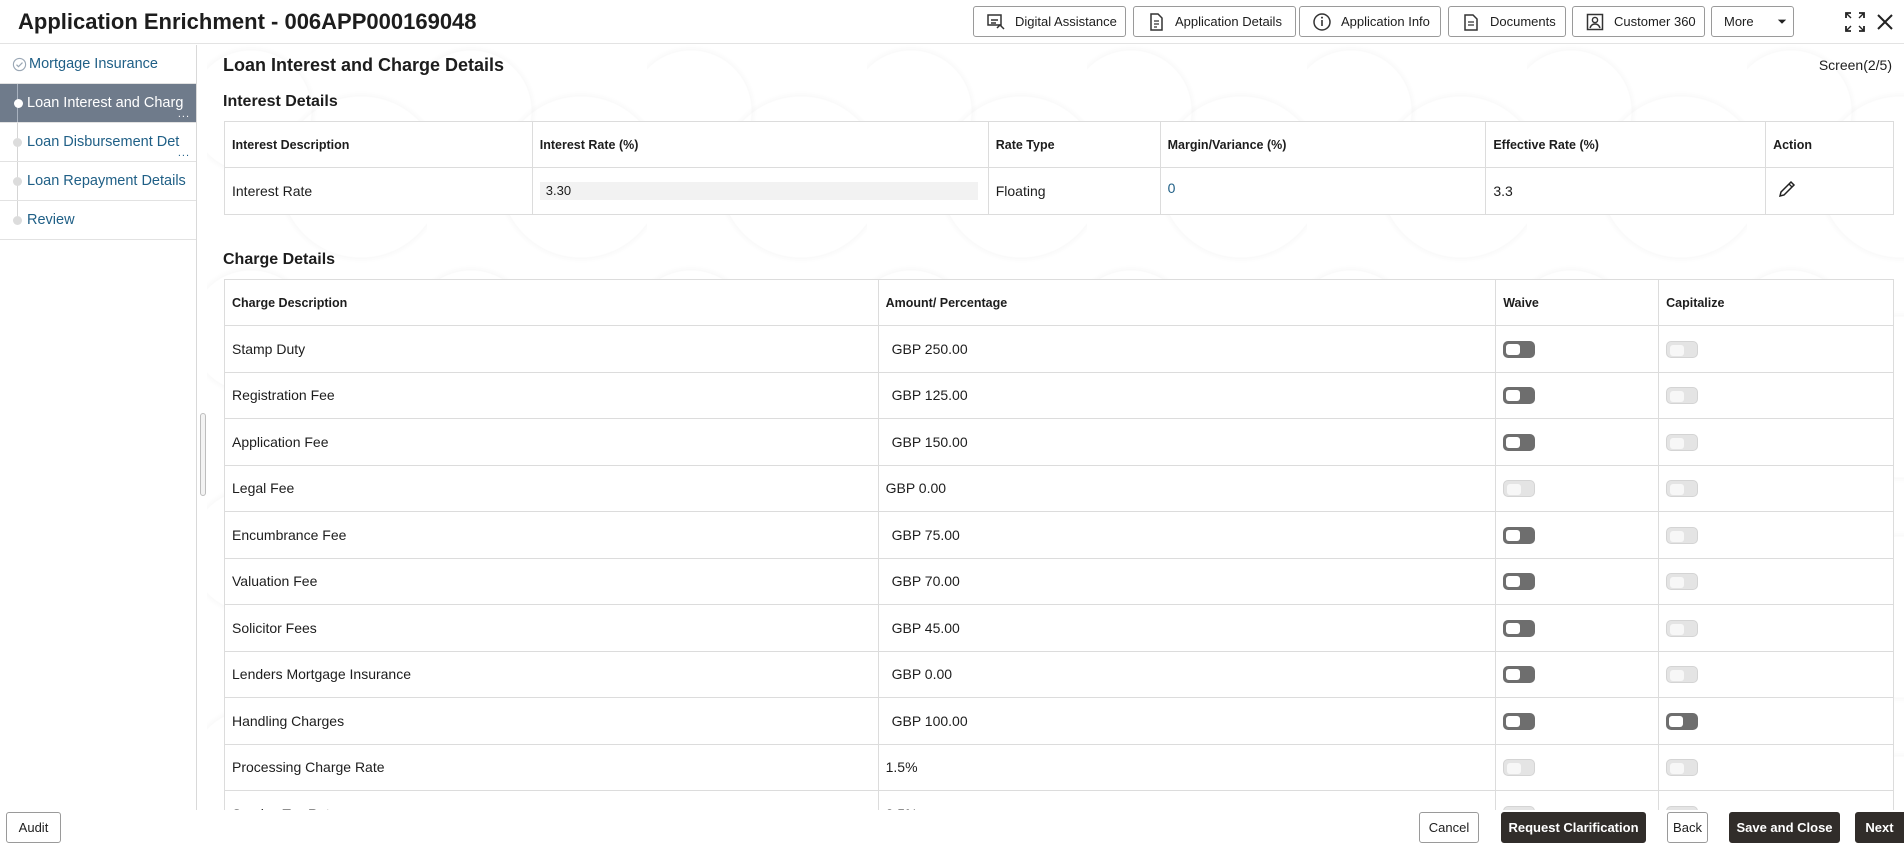 This screenshot has width=1904, height=843. Describe the element at coordinates (1059, 395) in the screenshot. I see `table-row: Registration Fee GBP 125.00` at that location.